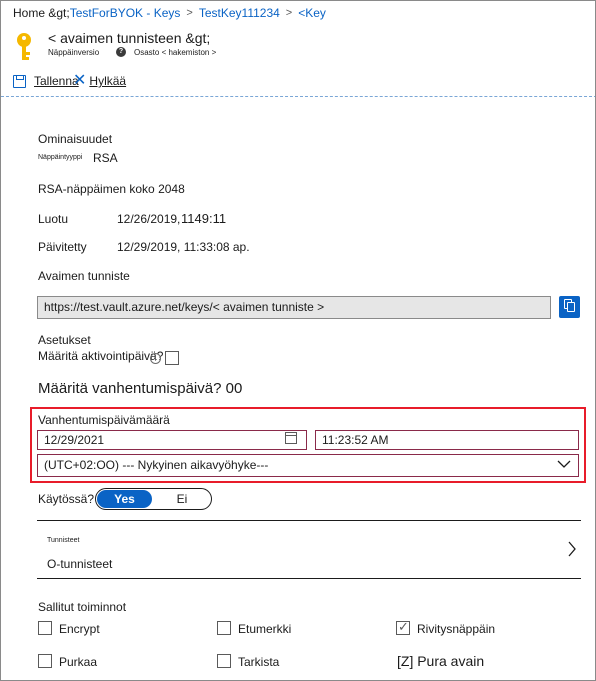 The height and width of the screenshot is (681, 596). I want to click on page-subtitle: Näppäinversio, so click(74, 52).